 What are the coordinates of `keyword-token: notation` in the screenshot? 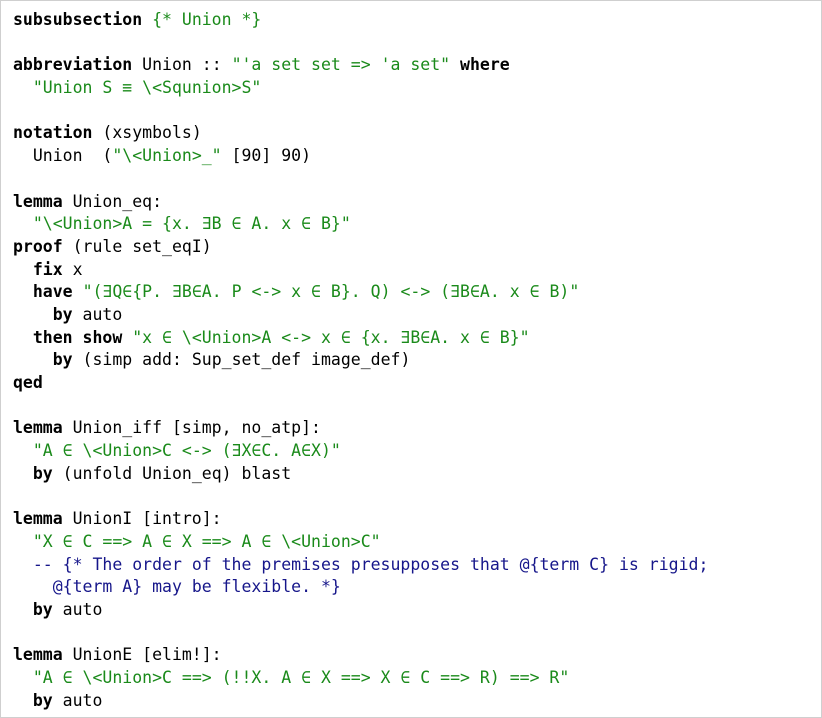 It's located at (53, 133).